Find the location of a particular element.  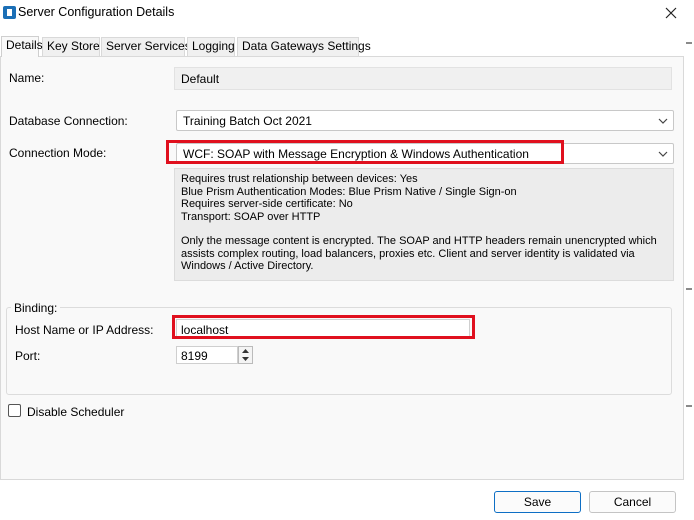

disable-scheduler-checkbox is located at coordinates (14, 410).